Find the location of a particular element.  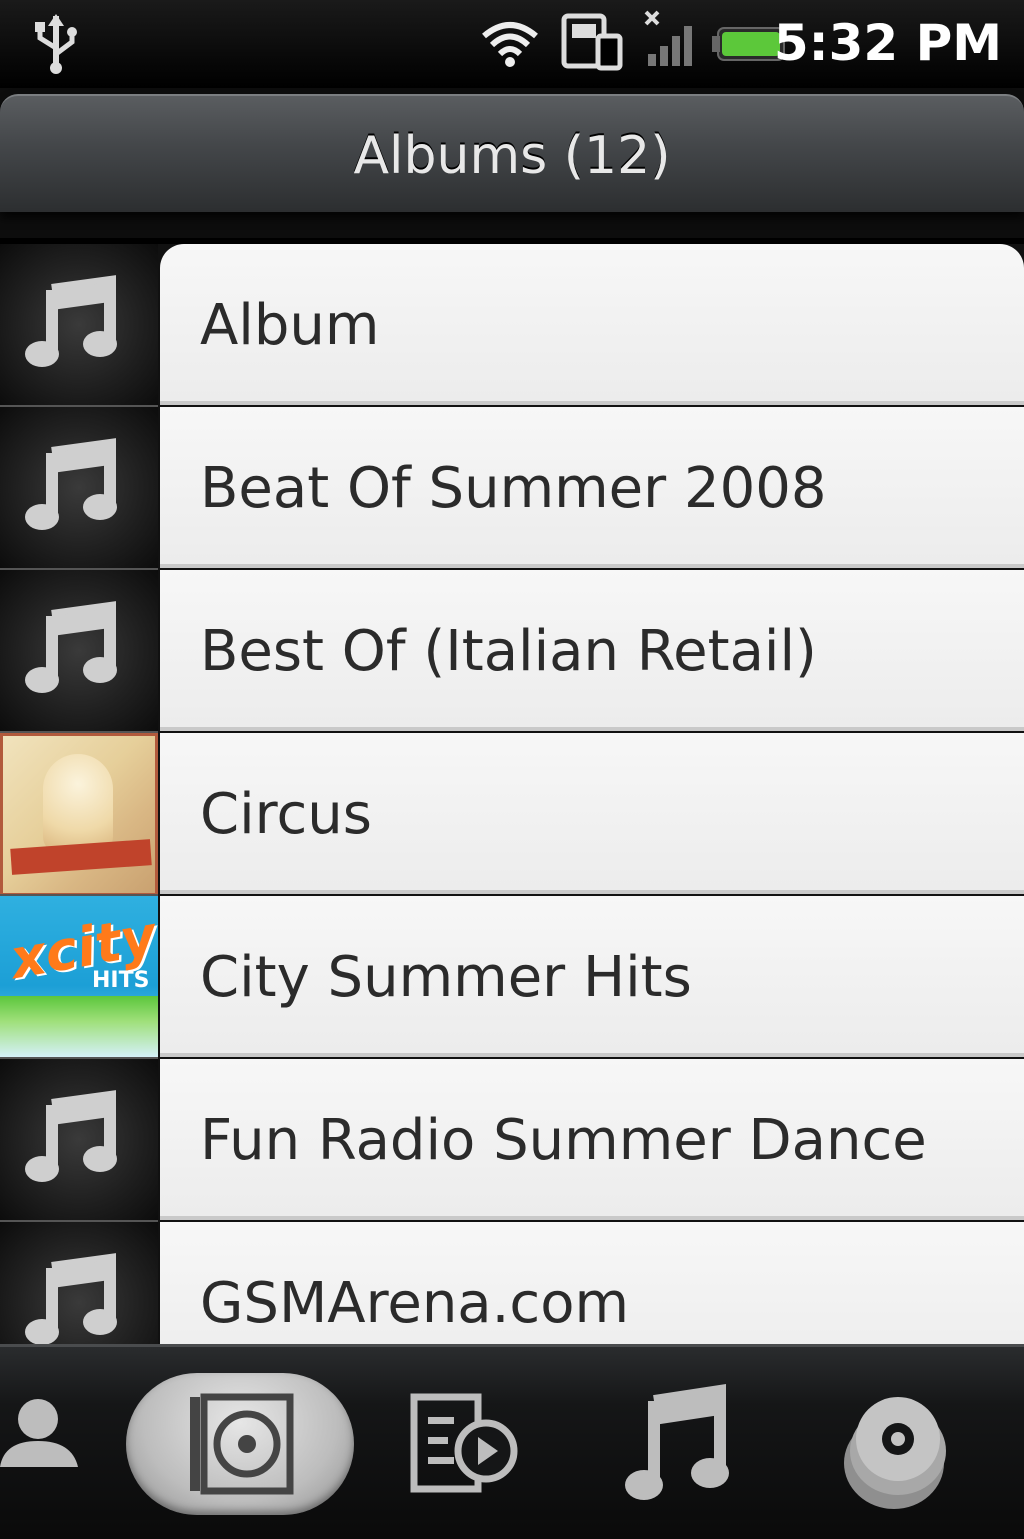

album-title: Album is located at coordinates (290, 325).